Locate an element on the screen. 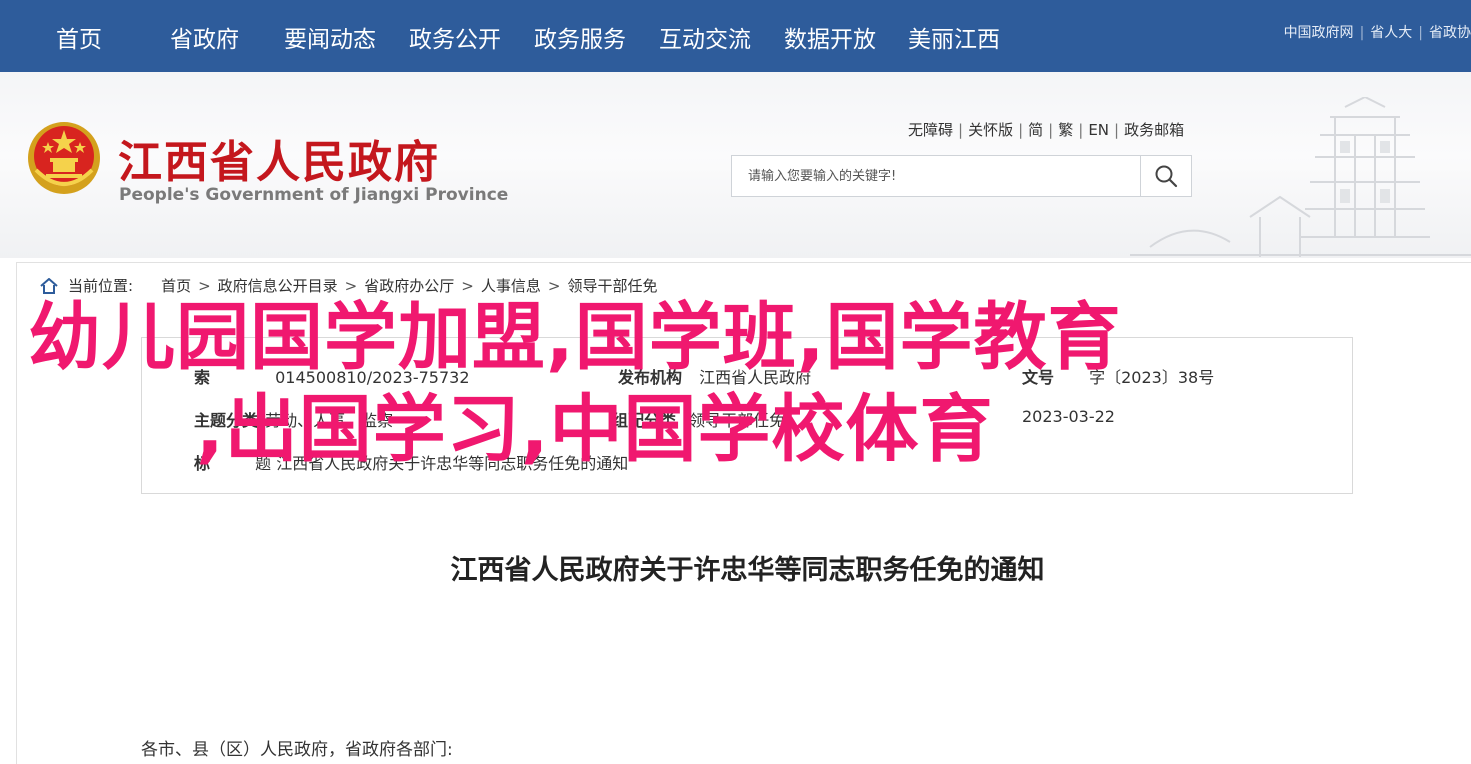 This screenshot has width=1471, height=764. nav-item-interaction: 互动交流 is located at coordinates (705, 37).